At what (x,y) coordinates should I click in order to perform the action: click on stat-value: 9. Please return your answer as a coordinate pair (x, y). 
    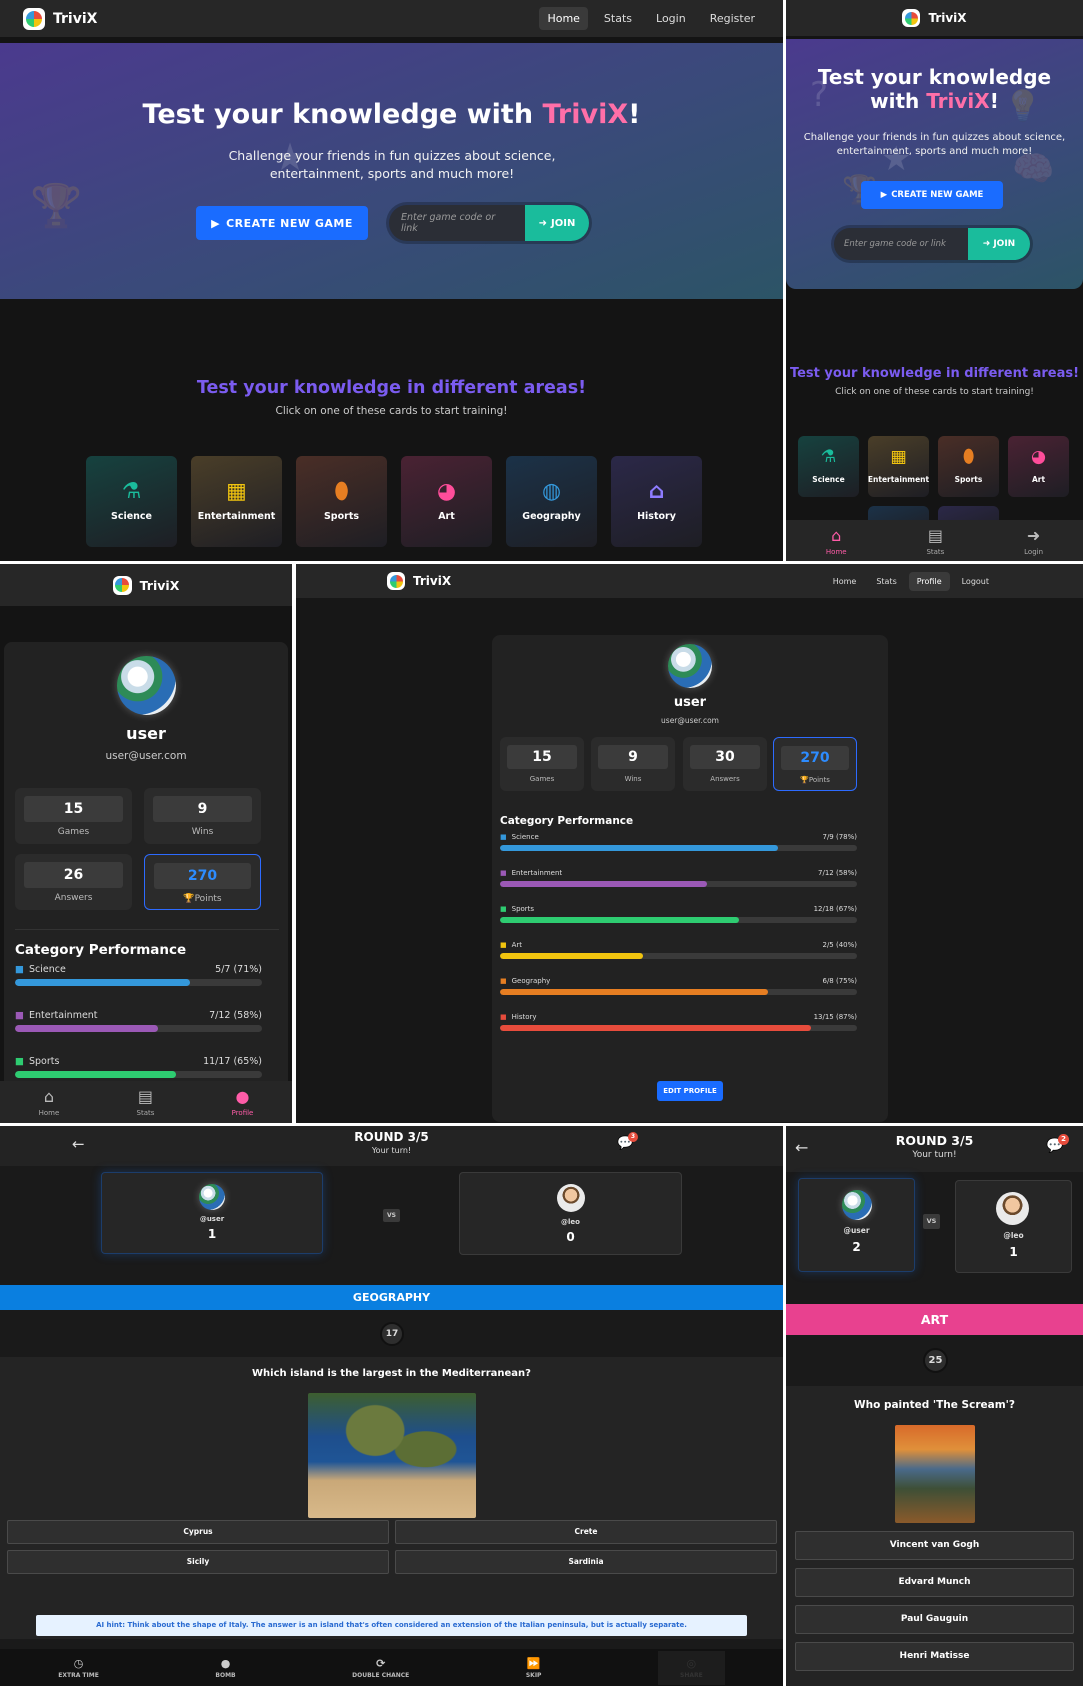
    Looking at the image, I should click on (633, 757).